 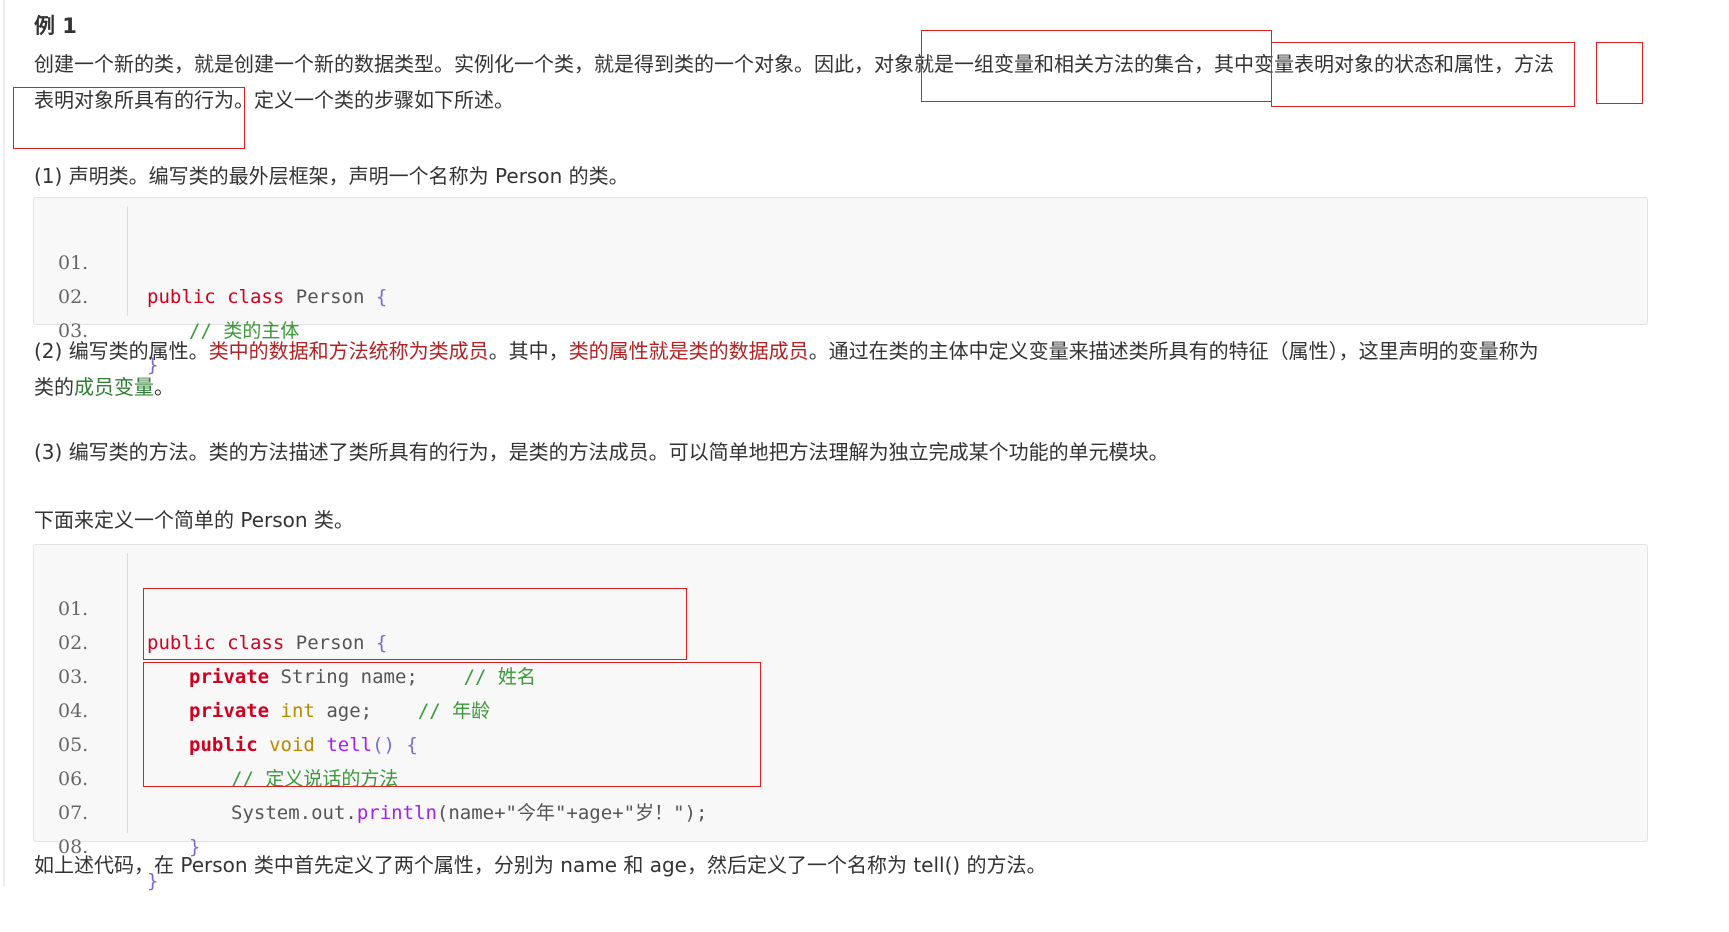 What do you see at coordinates (54, 387) in the screenshot?
I see `step2-part: 类的` at bounding box center [54, 387].